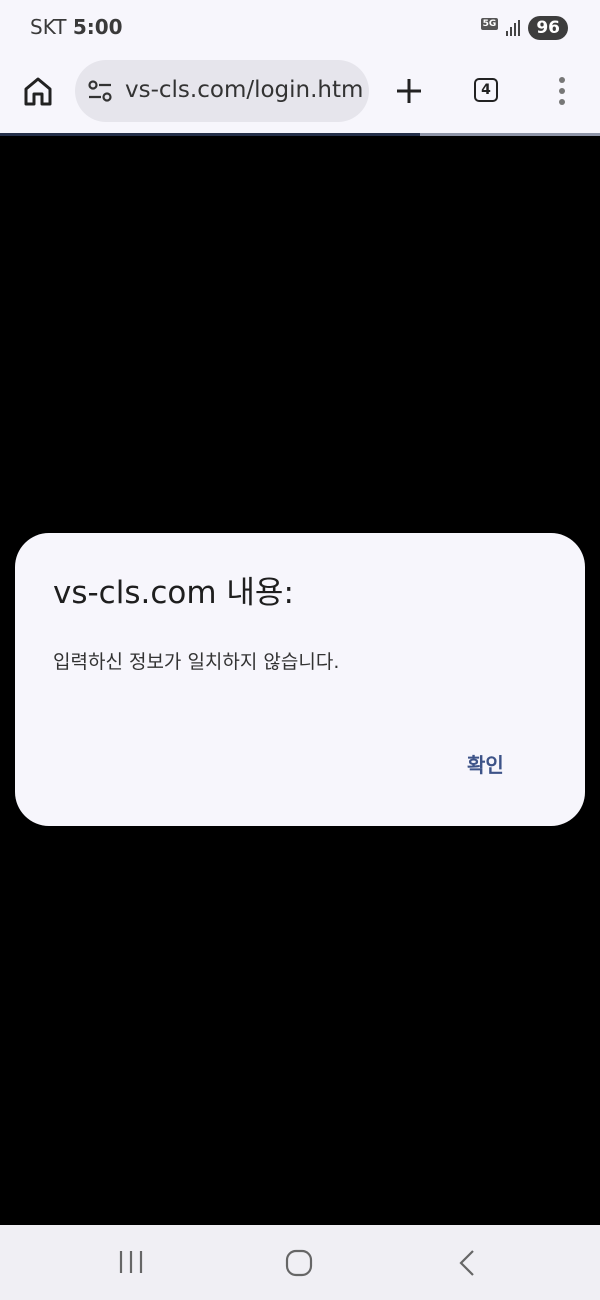  I want to click on tab-switcher-button: 4, so click(486, 90).